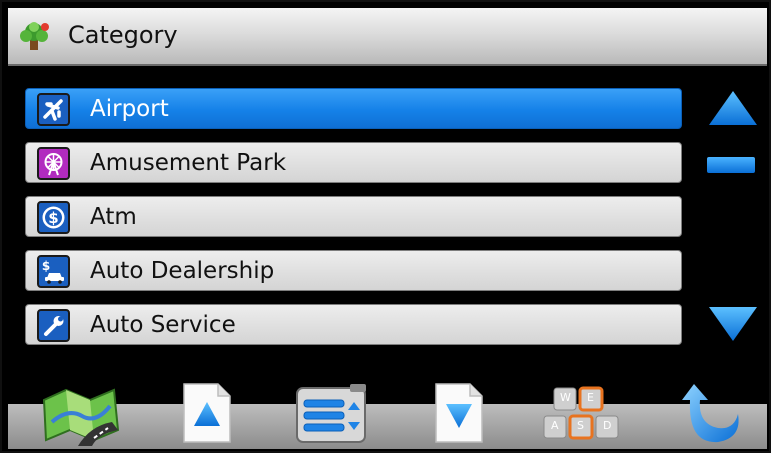 The image size is (771, 453). What do you see at coordinates (80, 414) in the screenshot?
I see `map-icon` at bounding box center [80, 414].